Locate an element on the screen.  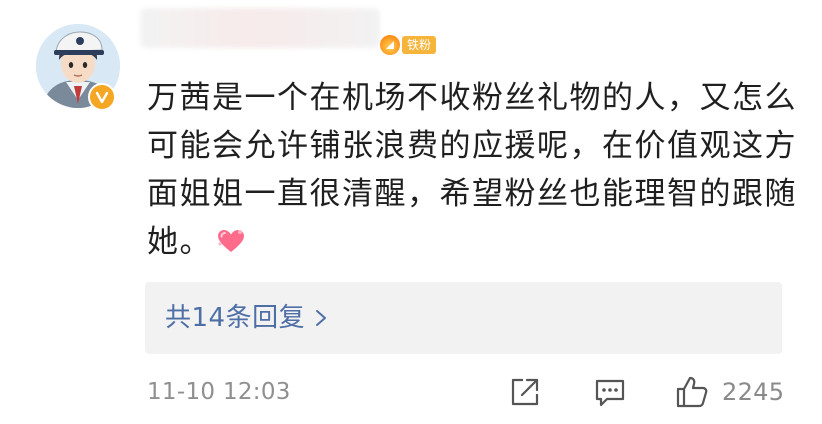
share-button is located at coordinates (525, 392).